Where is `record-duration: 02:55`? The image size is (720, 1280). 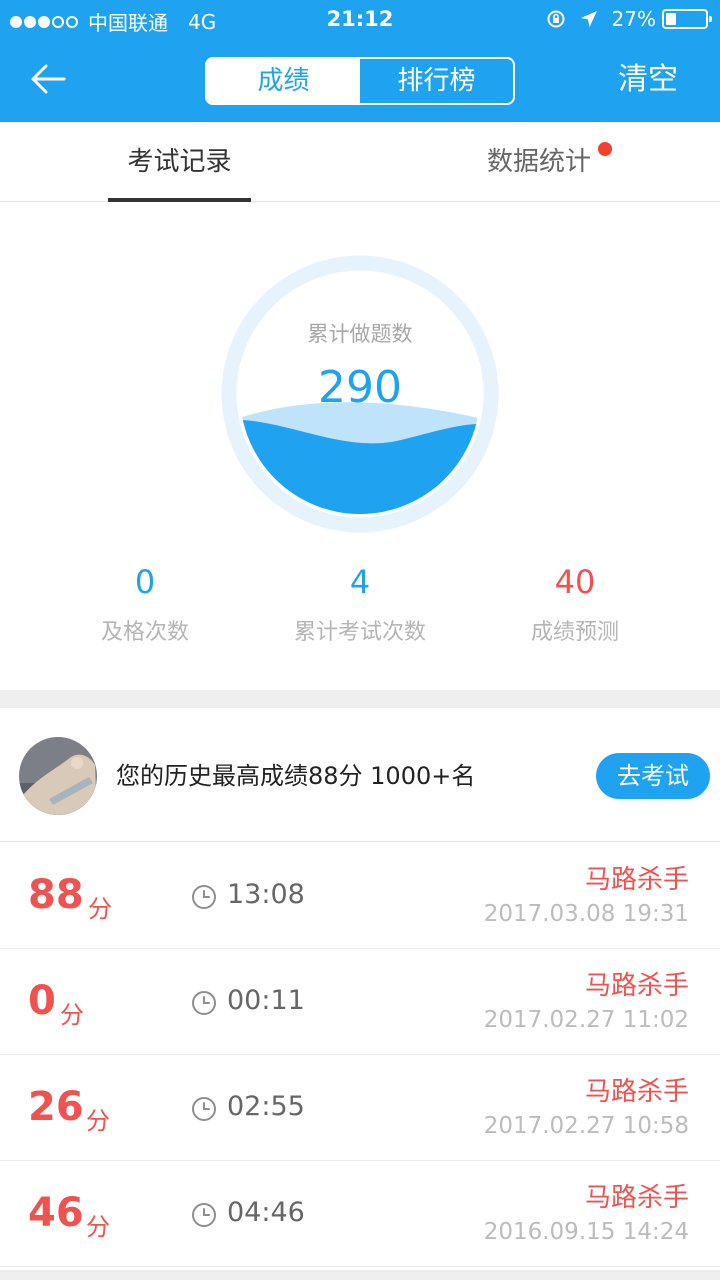
record-duration: 02:55 is located at coordinates (266, 1106).